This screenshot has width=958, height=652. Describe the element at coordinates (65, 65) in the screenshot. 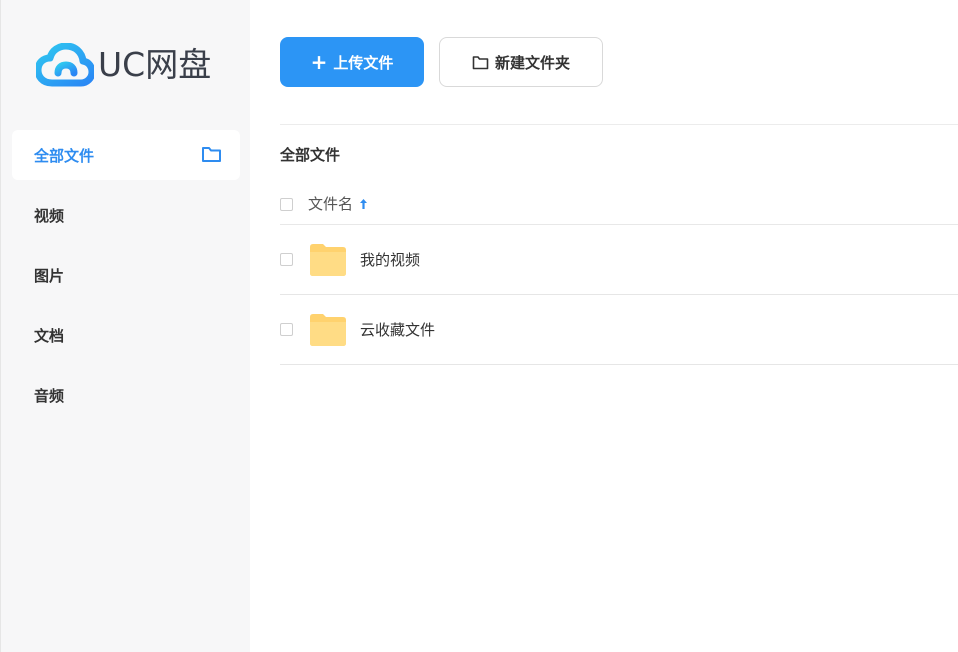

I see `cloud-logo-icon` at that location.